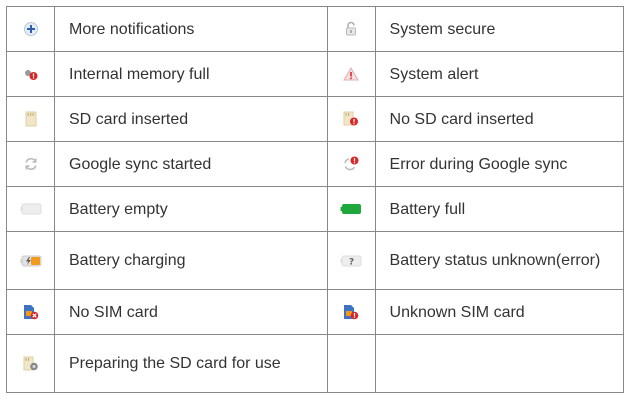 The height and width of the screenshot is (400, 624). Describe the element at coordinates (499, 209) in the screenshot. I see `icon-description: Battery full` at that location.